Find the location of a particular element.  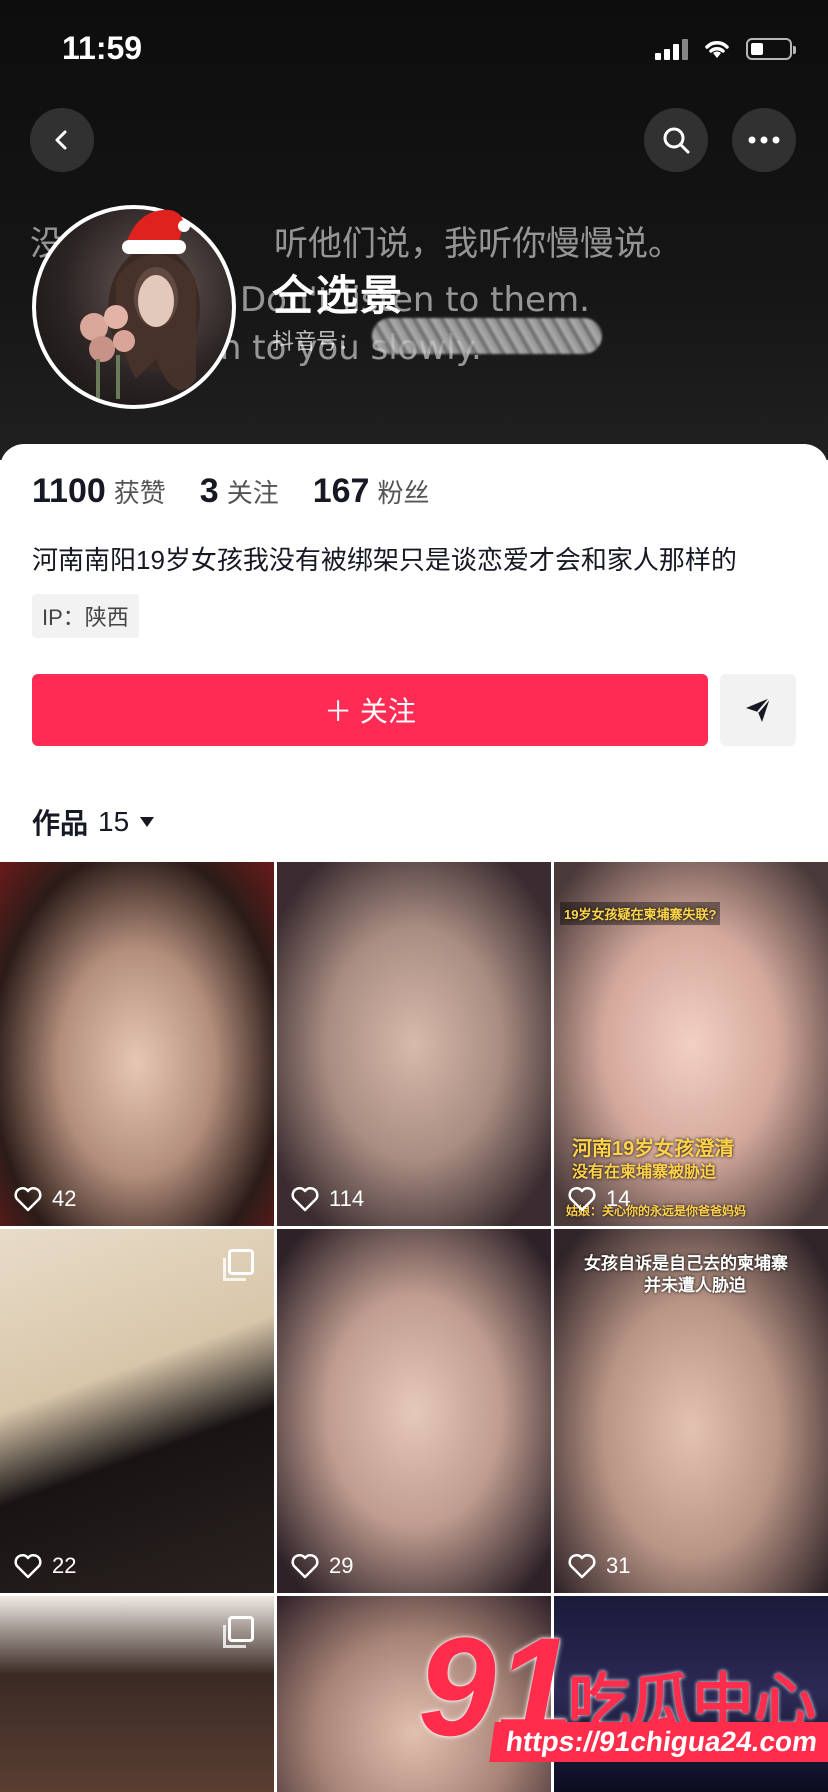

send-icon is located at coordinates (758, 709).